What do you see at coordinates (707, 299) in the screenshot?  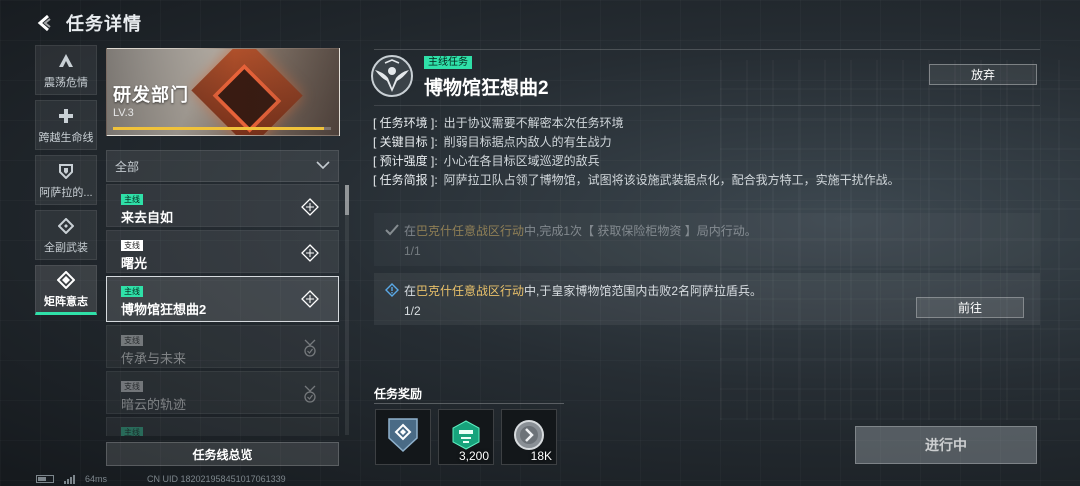 I see `objective-active: 在巴克什任意战区行动中,于皇家博物馆范围内击败2名阿萨拉盾兵。 1/2 前往` at bounding box center [707, 299].